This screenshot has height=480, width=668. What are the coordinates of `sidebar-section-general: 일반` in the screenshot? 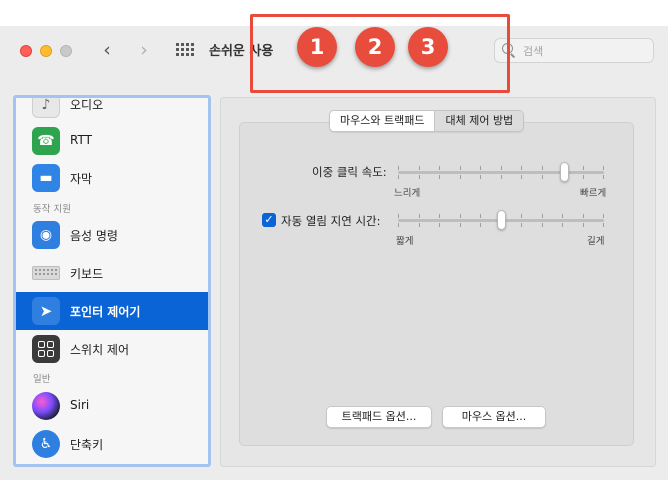 It's located at (42, 379).